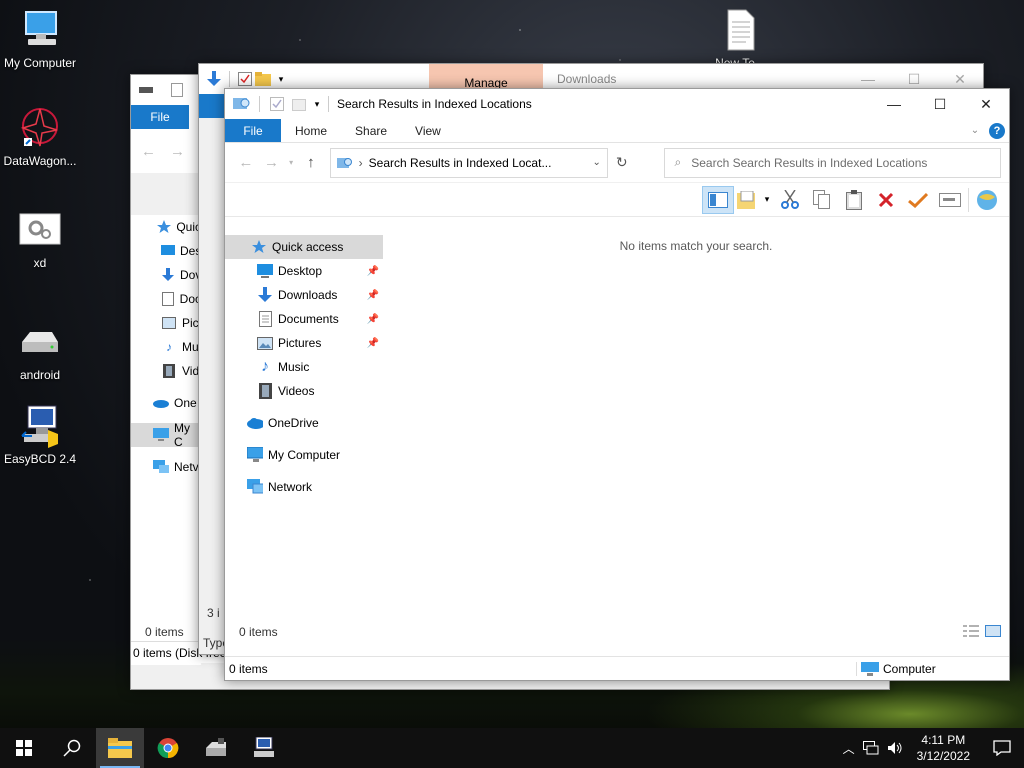 The image size is (1024, 768). Describe the element at coordinates (512, 748) in the screenshot. I see `taskbar: ︿ 4:11 PM 3/12/2022` at that location.